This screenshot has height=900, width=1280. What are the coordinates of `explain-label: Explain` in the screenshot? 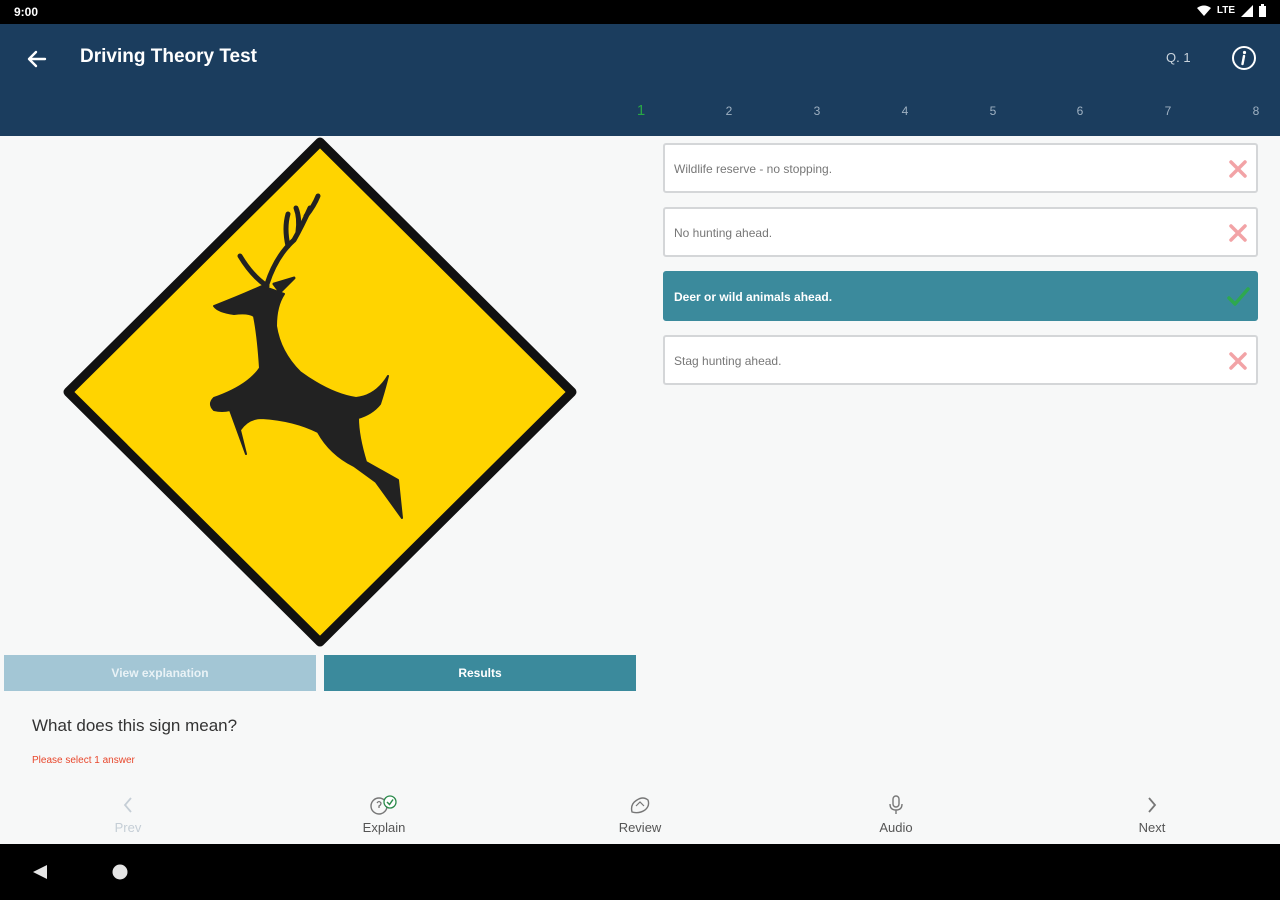 It's located at (384, 827).